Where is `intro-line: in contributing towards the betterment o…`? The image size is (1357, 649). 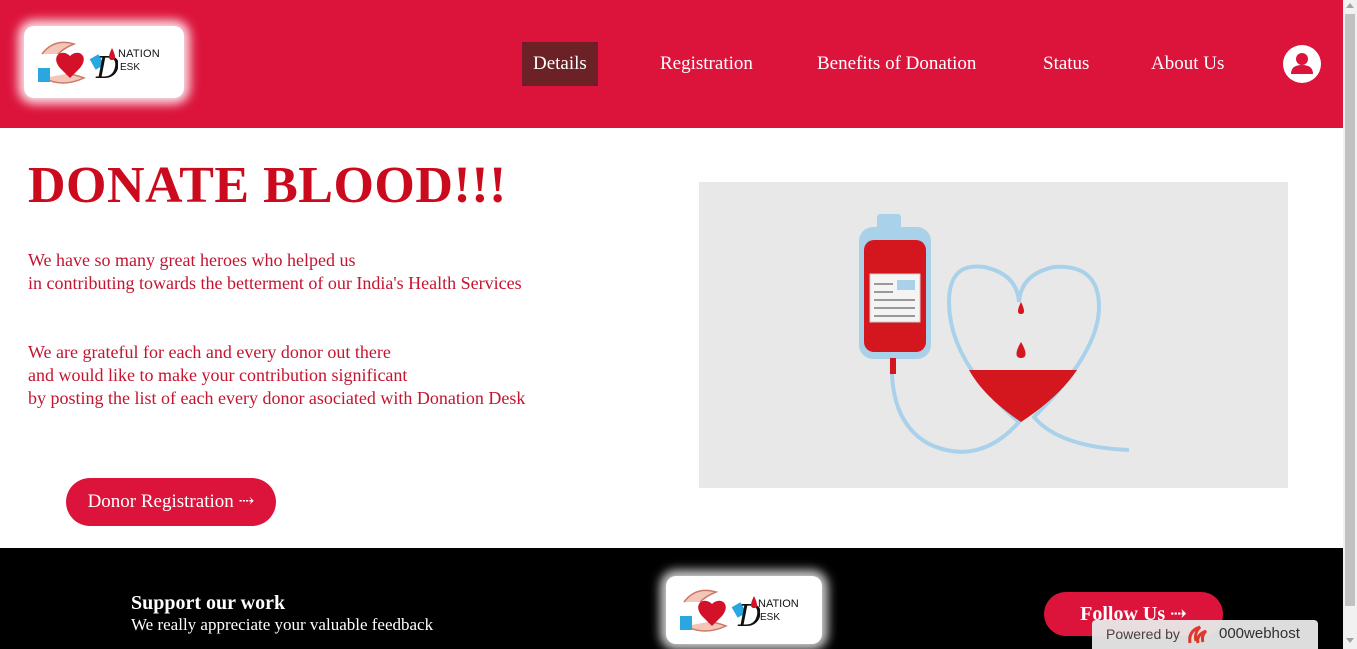 intro-line: in contributing towards the betterment o… is located at coordinates (275, 283).